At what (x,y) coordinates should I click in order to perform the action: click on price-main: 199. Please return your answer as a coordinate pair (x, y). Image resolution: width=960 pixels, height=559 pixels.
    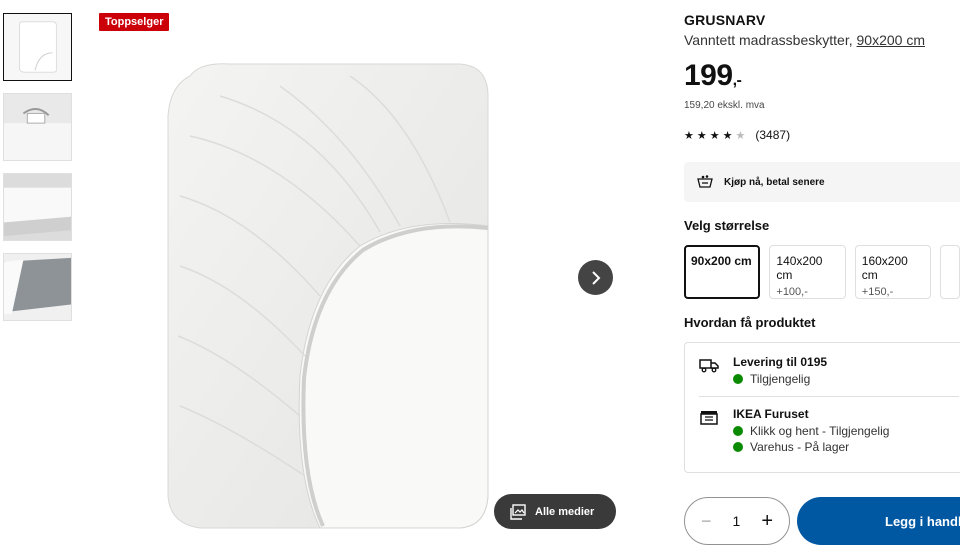
    Looking at the image, I should click on (708, 75).